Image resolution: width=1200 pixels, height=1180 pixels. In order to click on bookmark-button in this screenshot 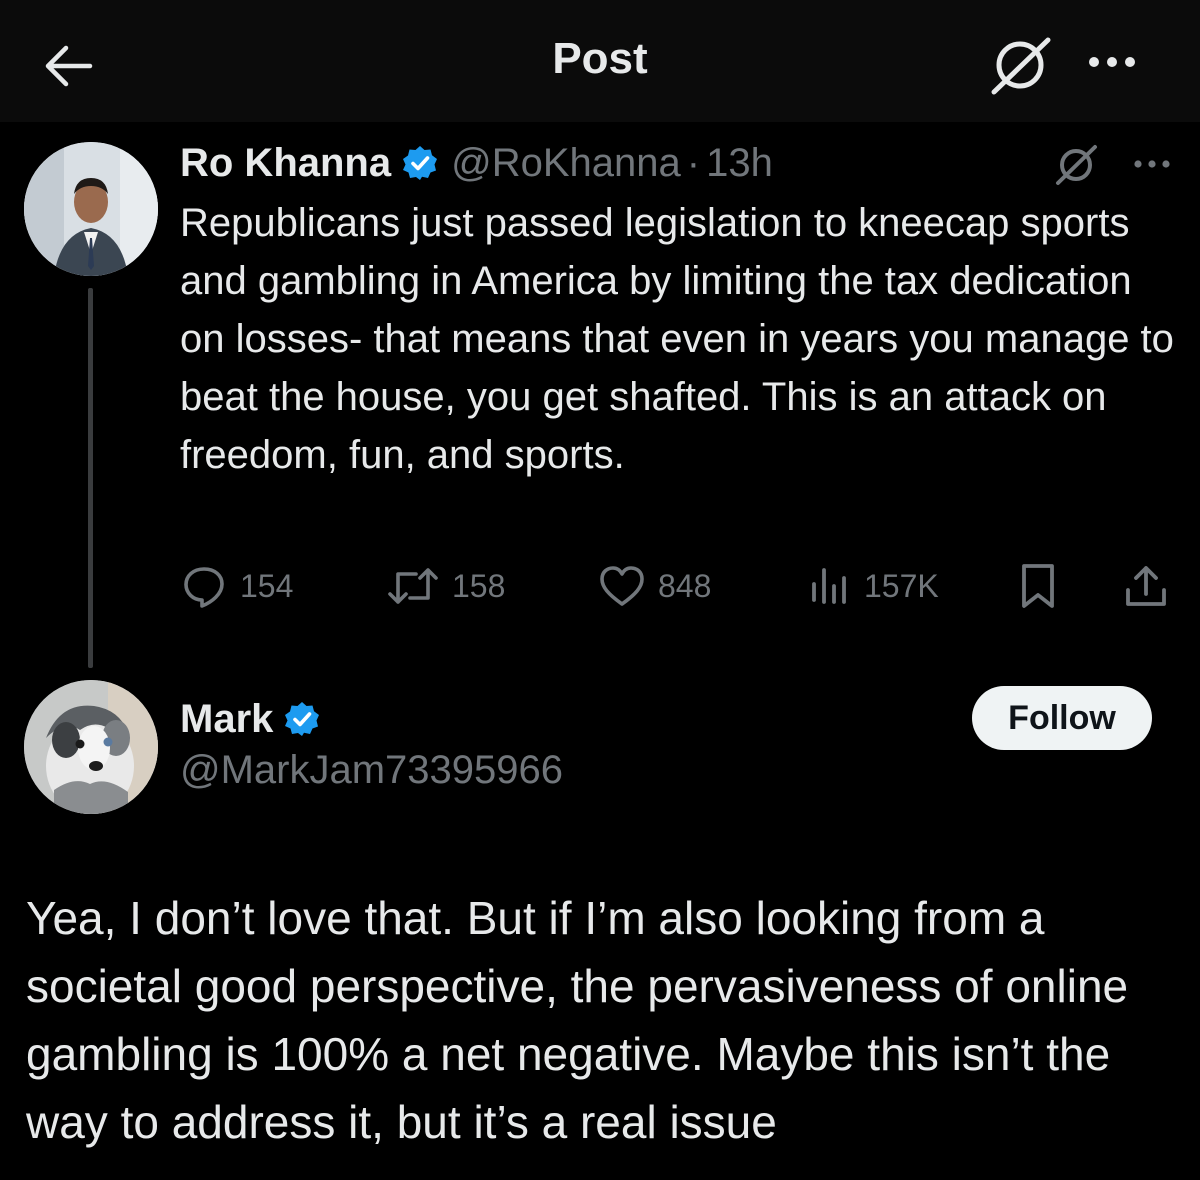, I will do `click(1038, 586)`.